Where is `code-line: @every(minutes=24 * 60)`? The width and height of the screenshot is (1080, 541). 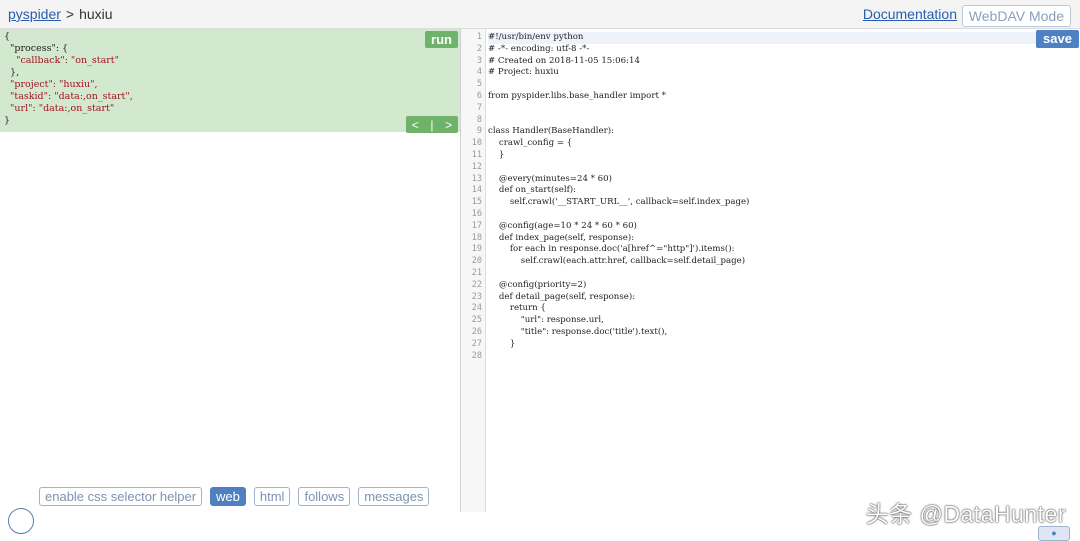 code-line: @every(minutes=24 * 60) is located at coordinates (778, 180).